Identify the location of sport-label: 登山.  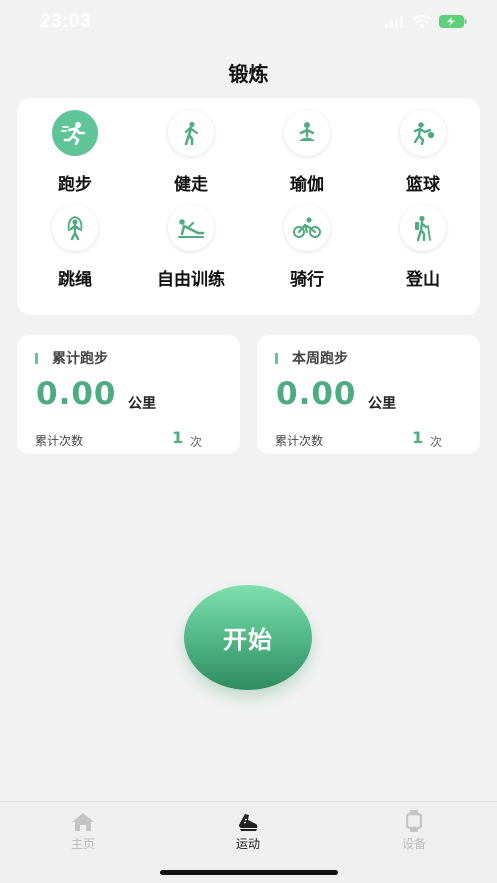
(423, 280).